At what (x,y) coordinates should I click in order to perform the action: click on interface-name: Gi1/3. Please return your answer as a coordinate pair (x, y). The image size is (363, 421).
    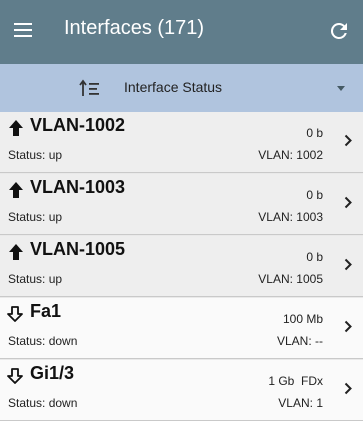
    Looking at the image, I should click on (52, 373).